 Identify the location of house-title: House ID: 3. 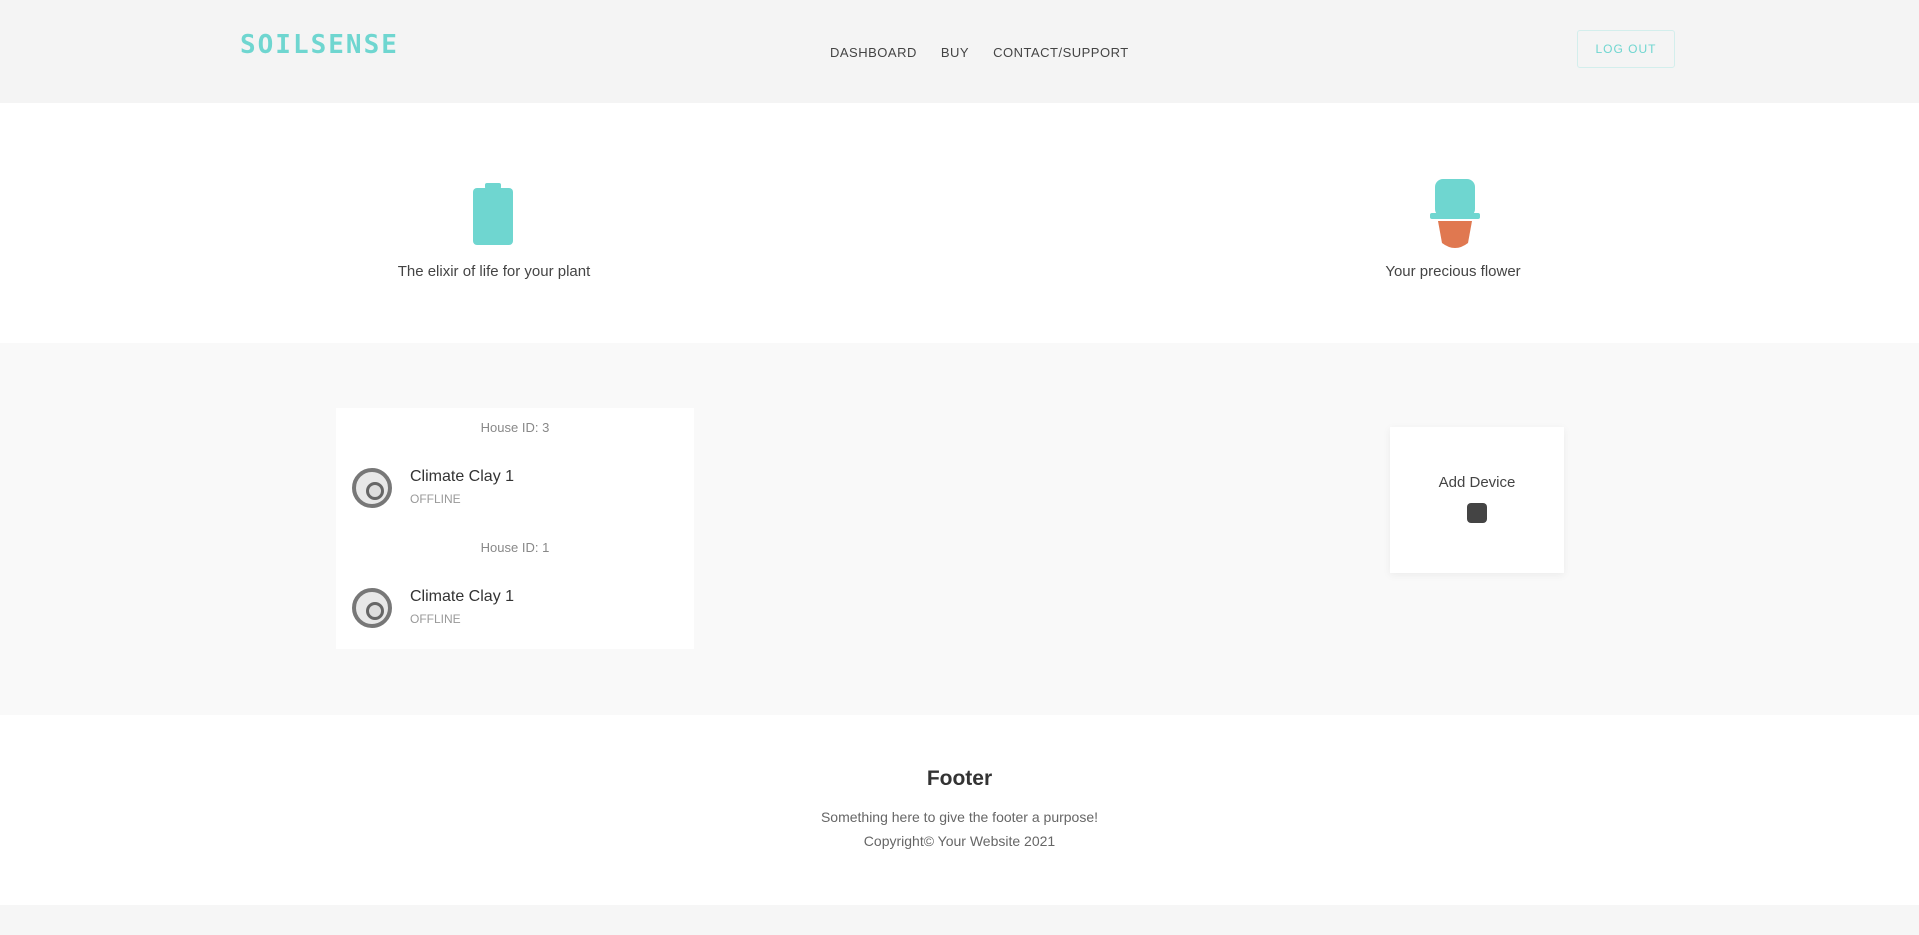
(515, 427).